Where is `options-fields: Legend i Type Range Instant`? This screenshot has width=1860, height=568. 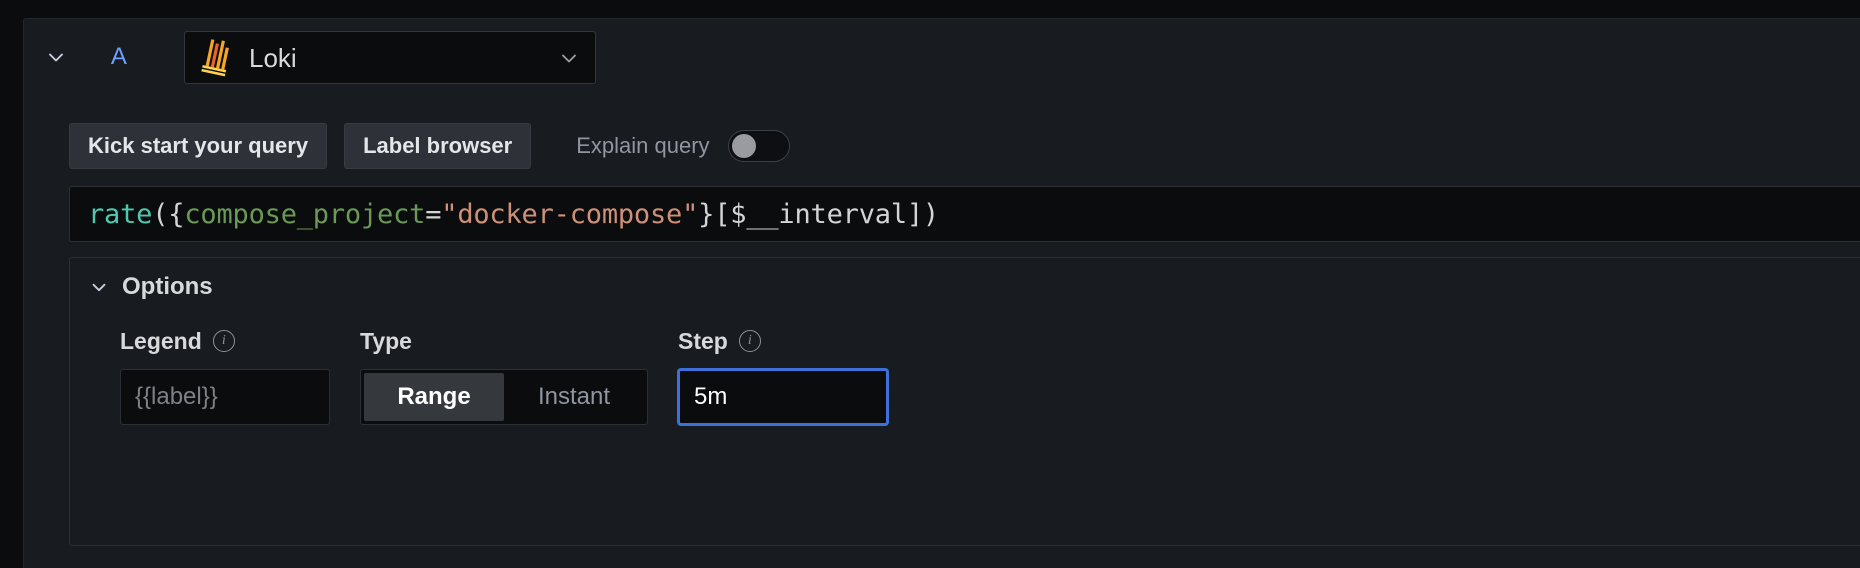
options-fields: Legend i Type Range Instant is located at coordinates (504, 375).